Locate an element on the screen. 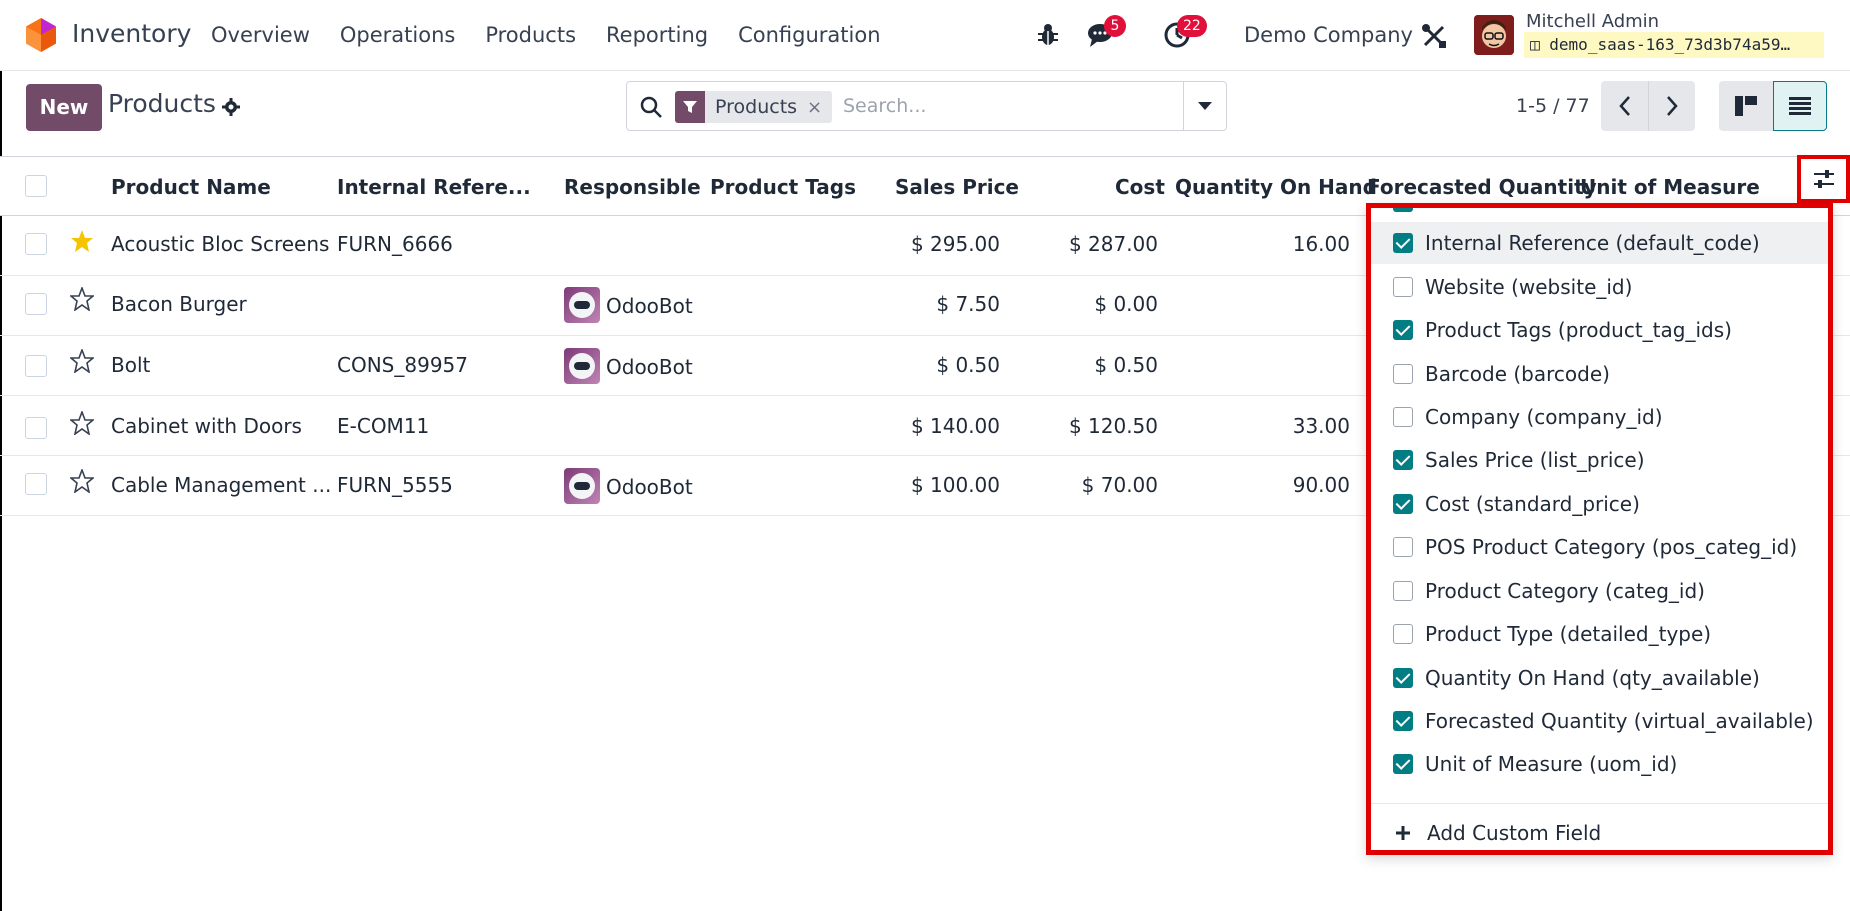 The height and width of the screenshot is (911, 1850). optional-column-cost: Cost (standard_price) is located at coordinates (1599, 504).